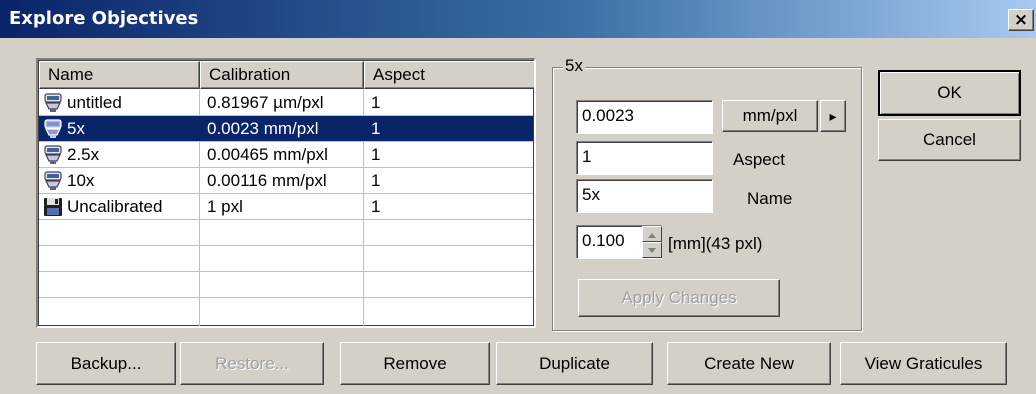  I want to click on column-header-label: Calibration, so click(250, 74).